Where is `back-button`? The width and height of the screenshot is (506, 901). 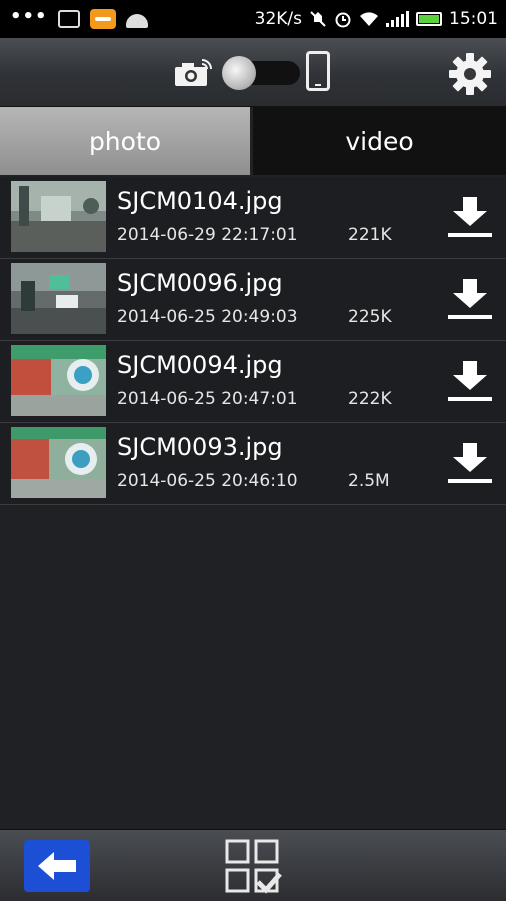 back-button is located at coordinates (57, 866).